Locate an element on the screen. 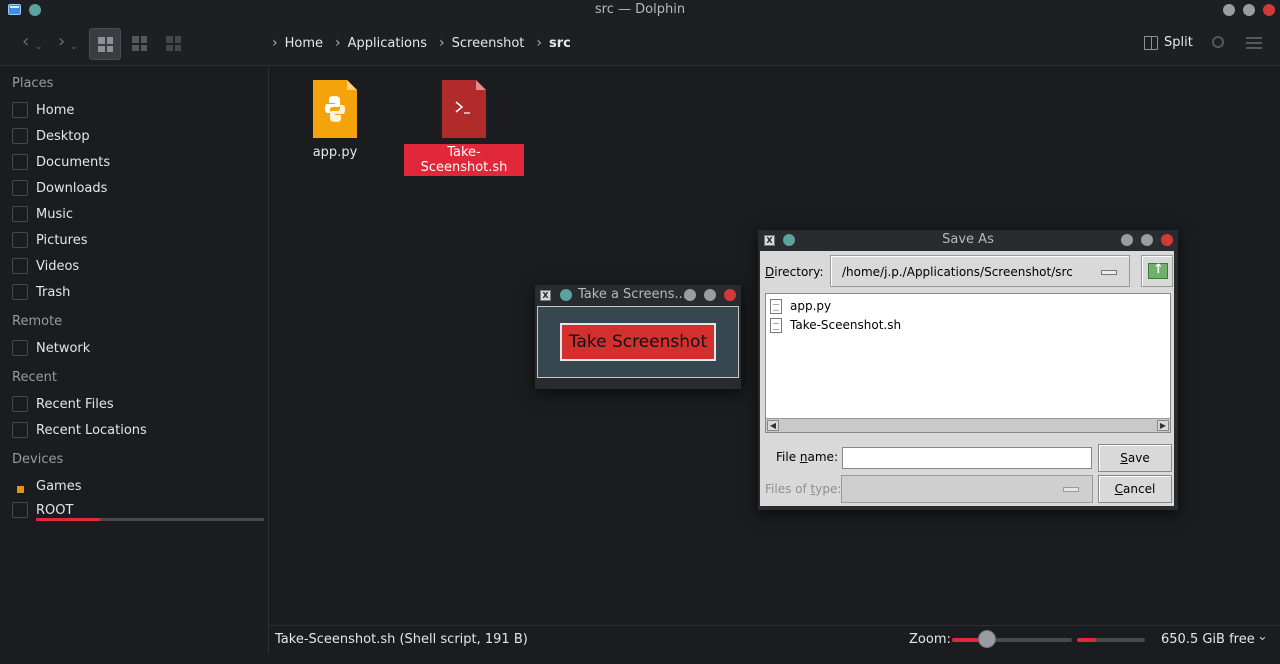 The height and width of the screenshot is (664, 1280). file-item-app-py: app.py is located at coordinates (335, 120).